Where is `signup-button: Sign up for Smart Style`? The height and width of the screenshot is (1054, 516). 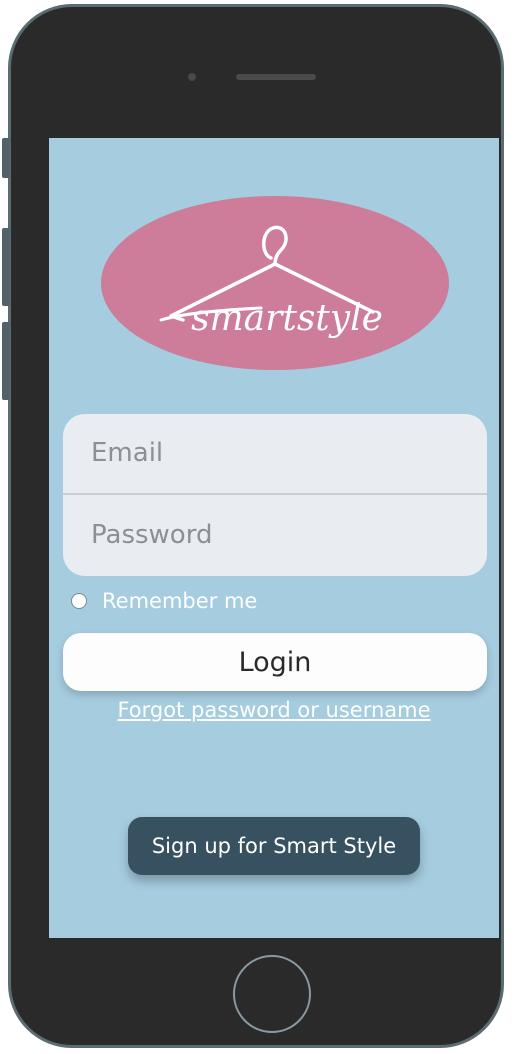
signup-button: Sign up for Smart Style is located at coordinates (274, 846).